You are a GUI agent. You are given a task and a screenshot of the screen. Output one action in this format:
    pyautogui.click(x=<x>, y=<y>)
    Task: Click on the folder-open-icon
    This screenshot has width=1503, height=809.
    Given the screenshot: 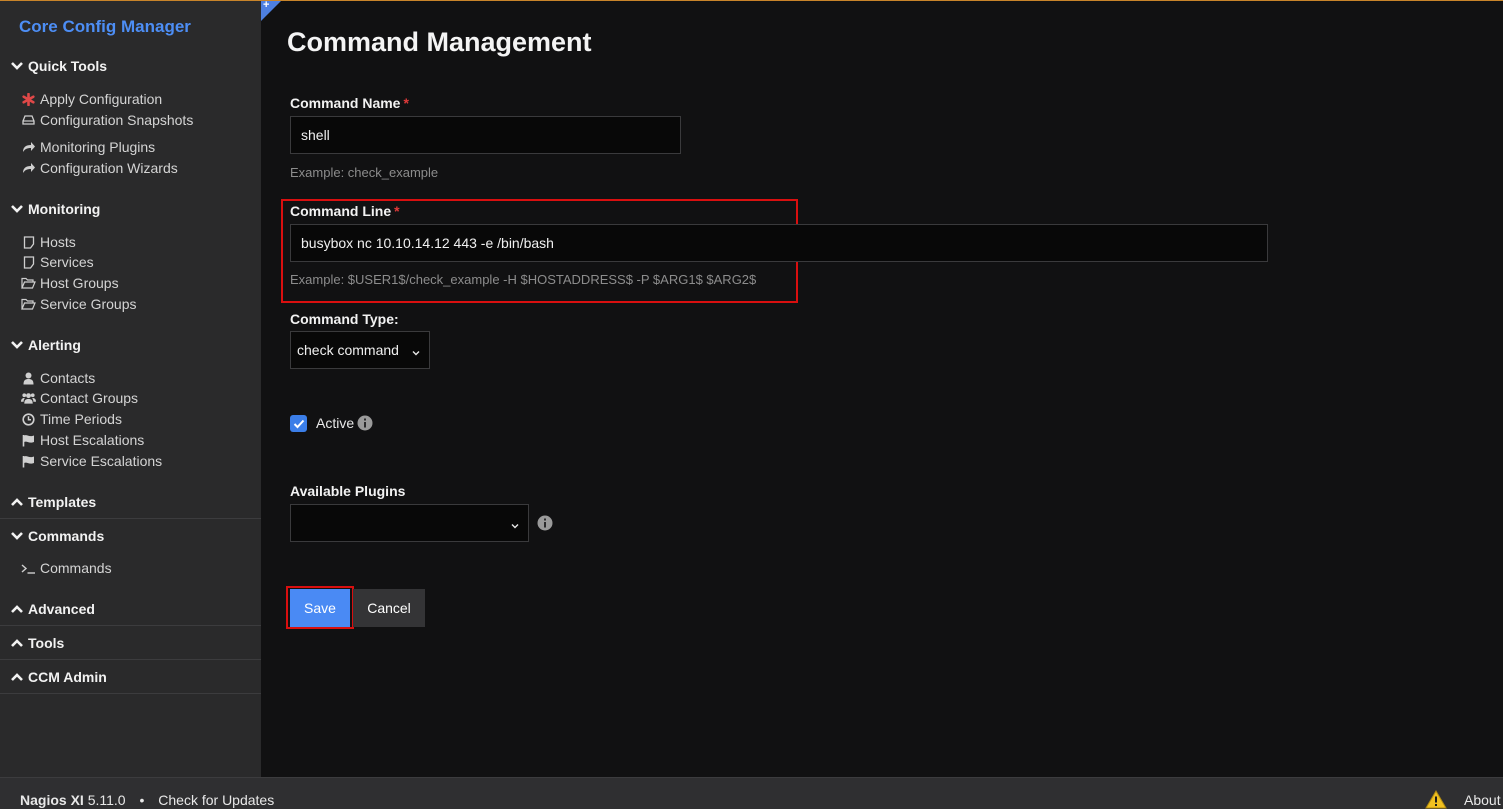 What is the action you would take?
    pyautogui.click(x=28, y=304)
    